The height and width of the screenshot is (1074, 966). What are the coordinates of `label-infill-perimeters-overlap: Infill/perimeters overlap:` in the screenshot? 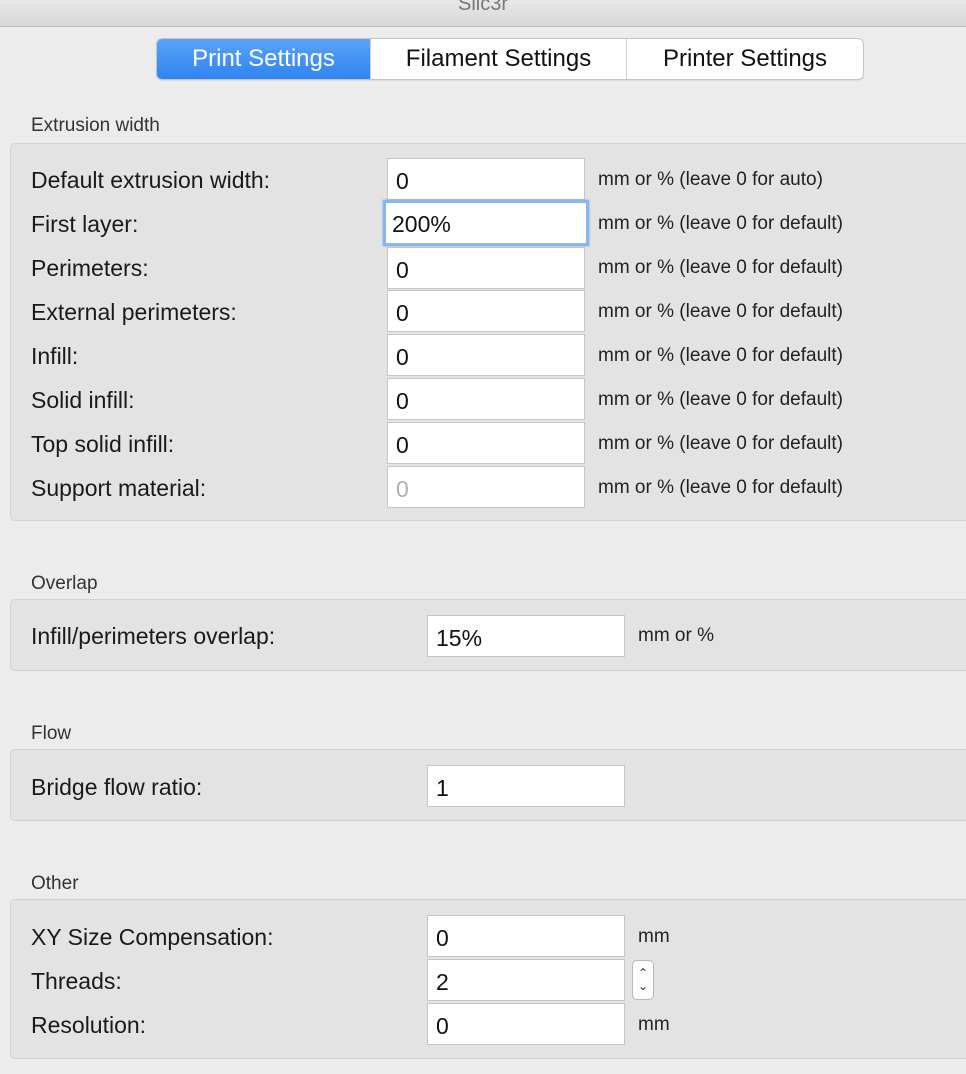 It's located at (153, 636).